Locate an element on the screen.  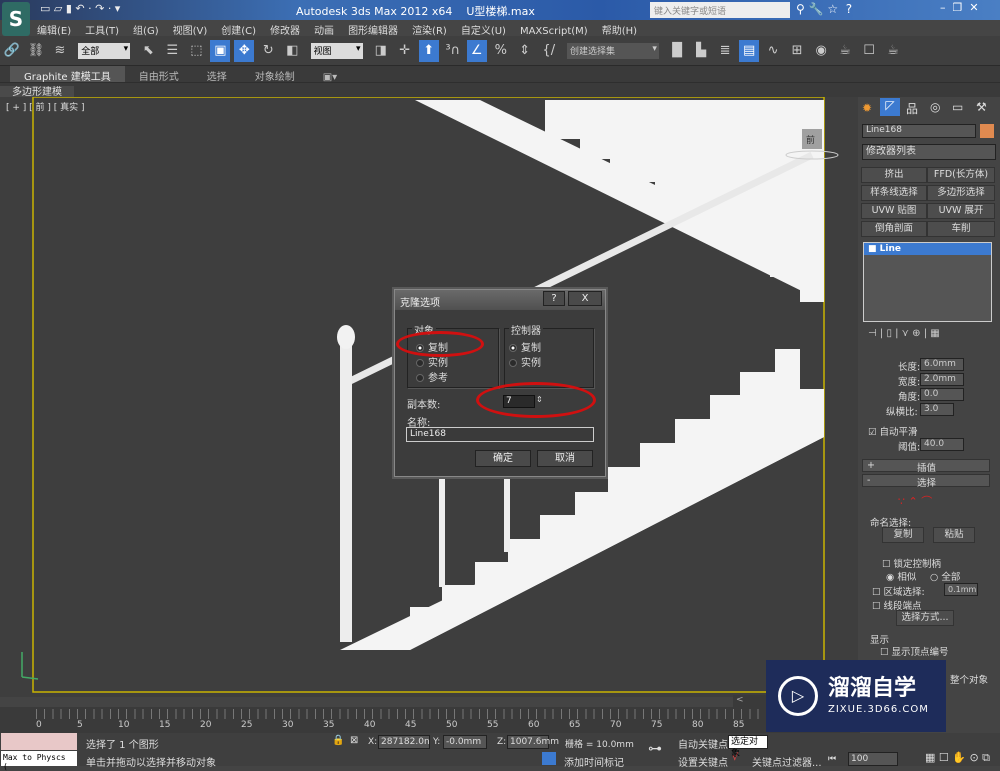
render-setup-icon: ☕ is located at coordinates (845, 51).